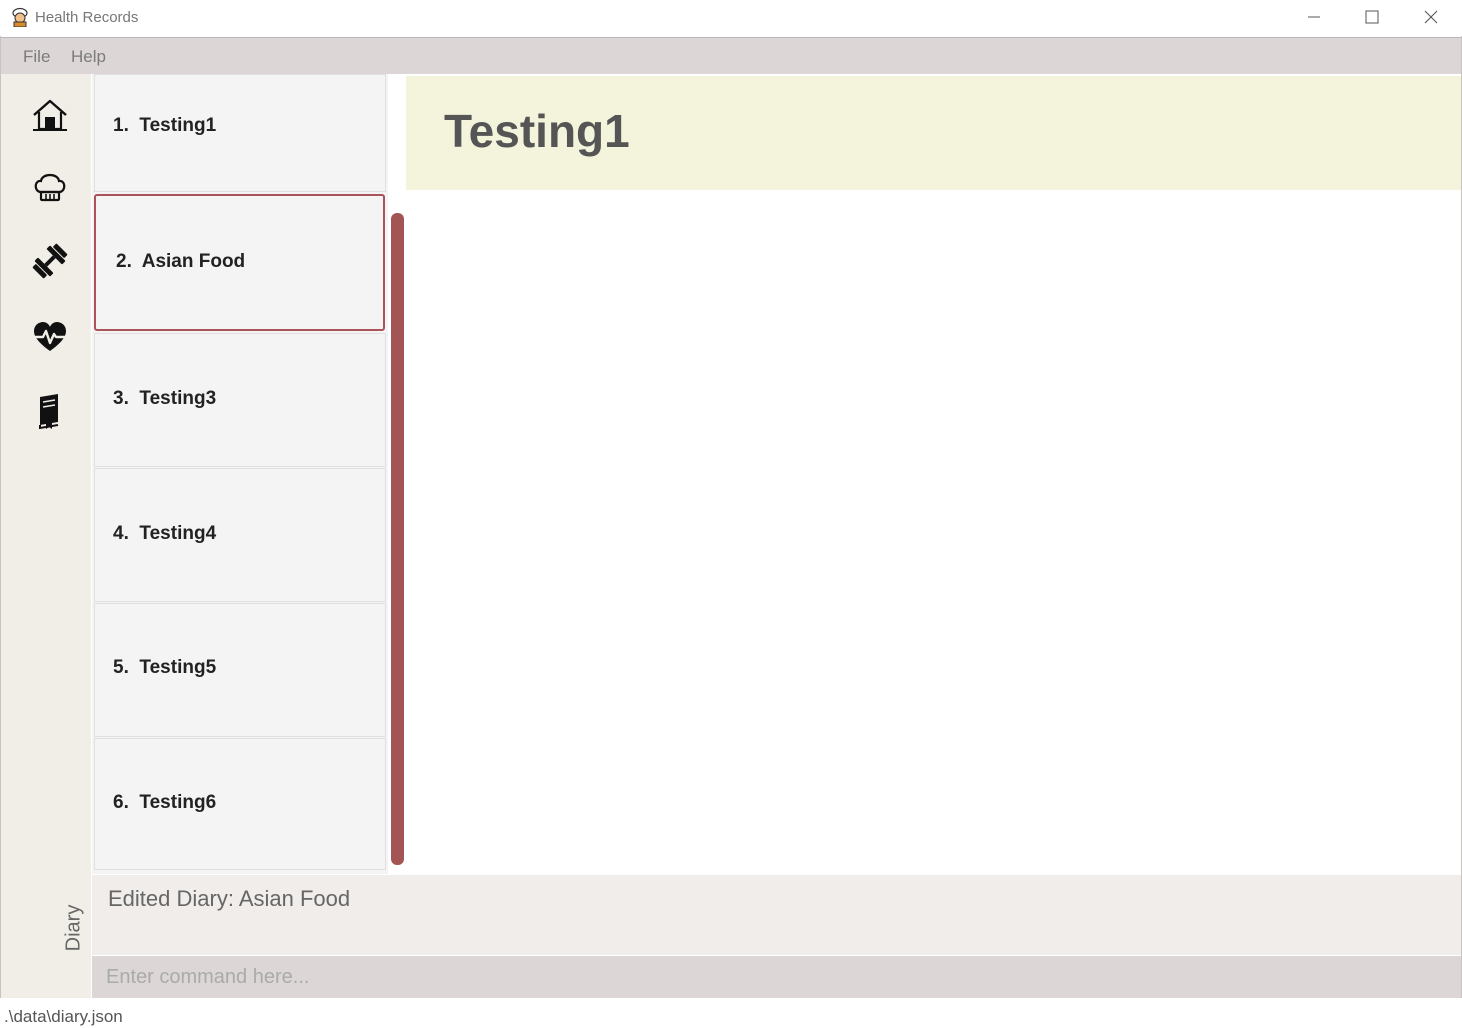  What do you see at coordinates (50, 187) in the screenshot?
I see `chef-hat-icon` at bounding box center [50, 187].